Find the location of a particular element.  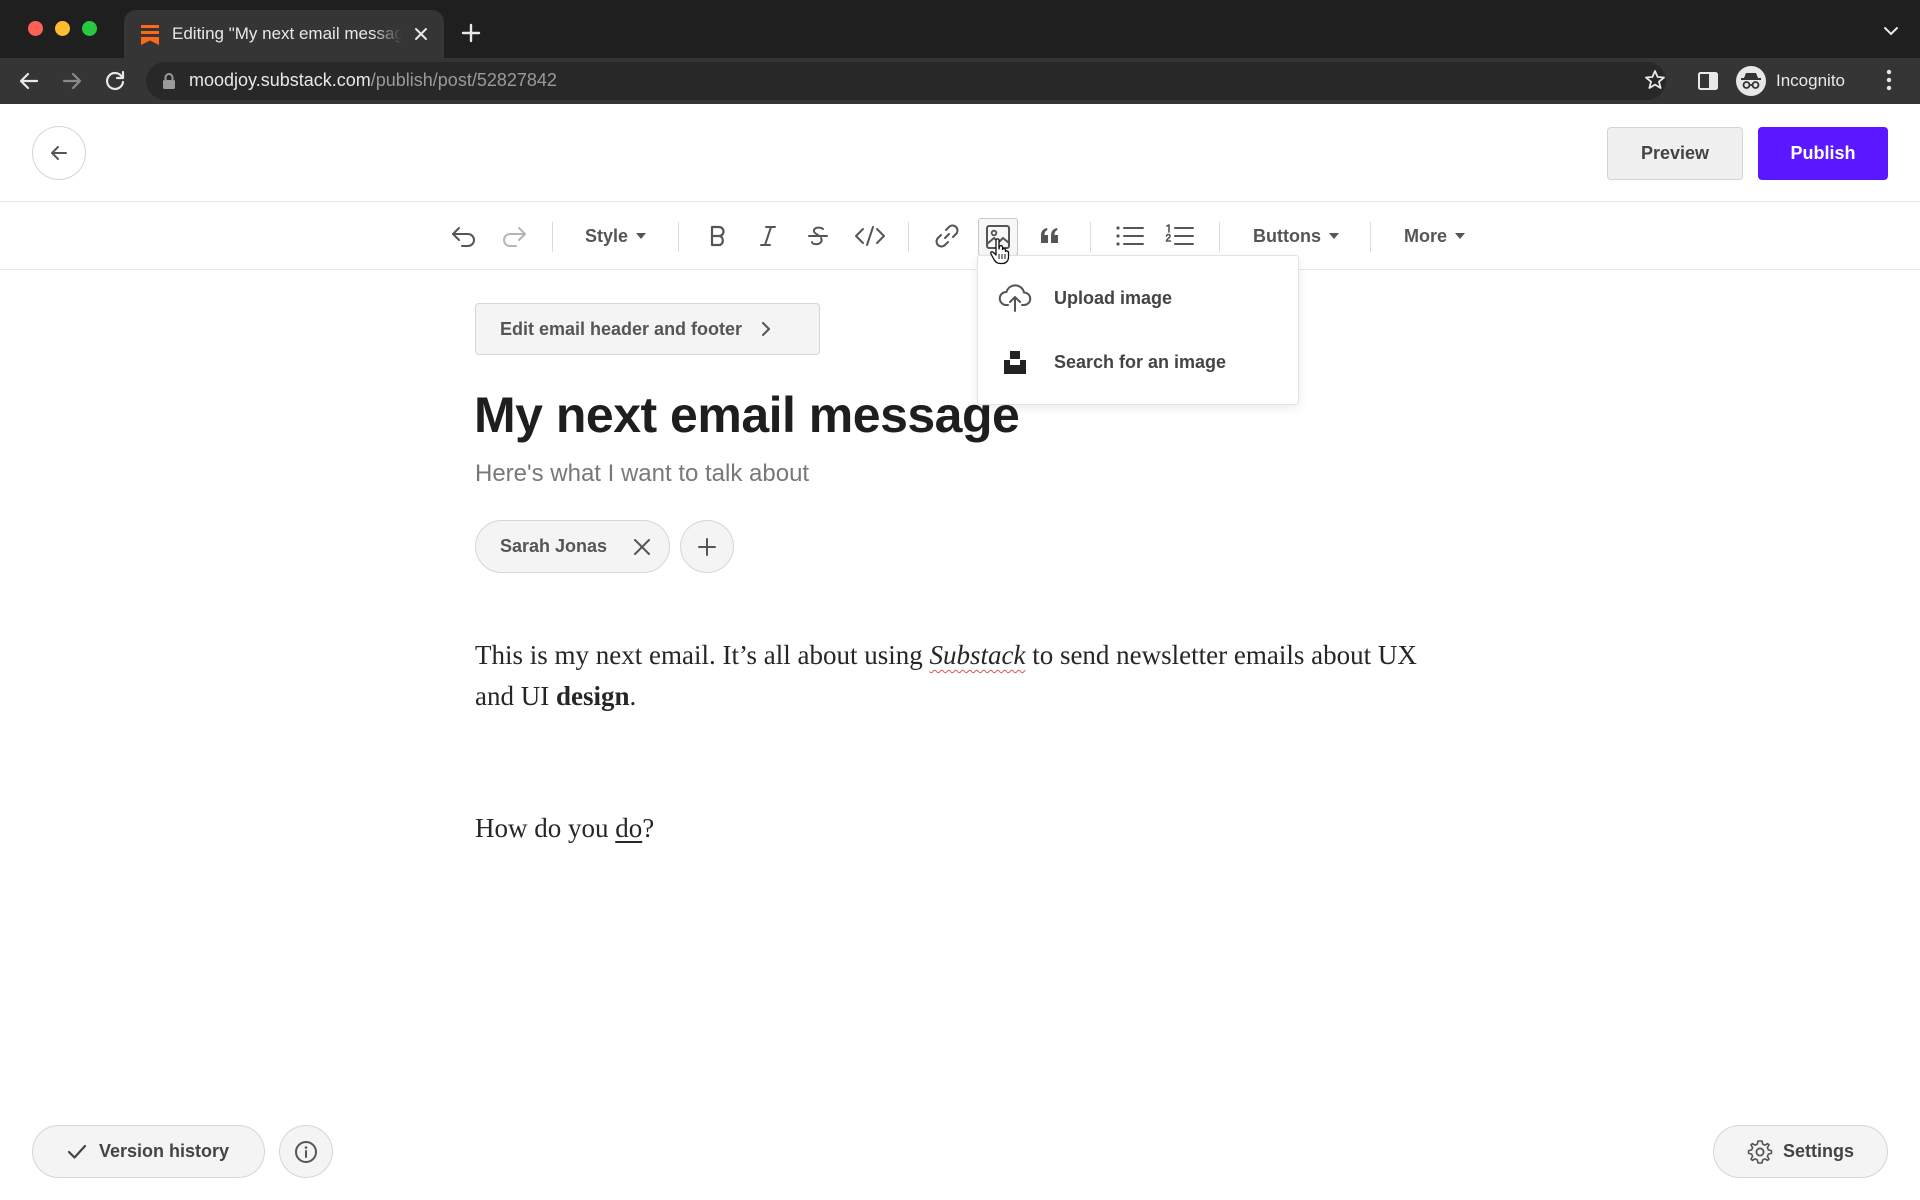

undo-icon is located at coordinates (463, 237).